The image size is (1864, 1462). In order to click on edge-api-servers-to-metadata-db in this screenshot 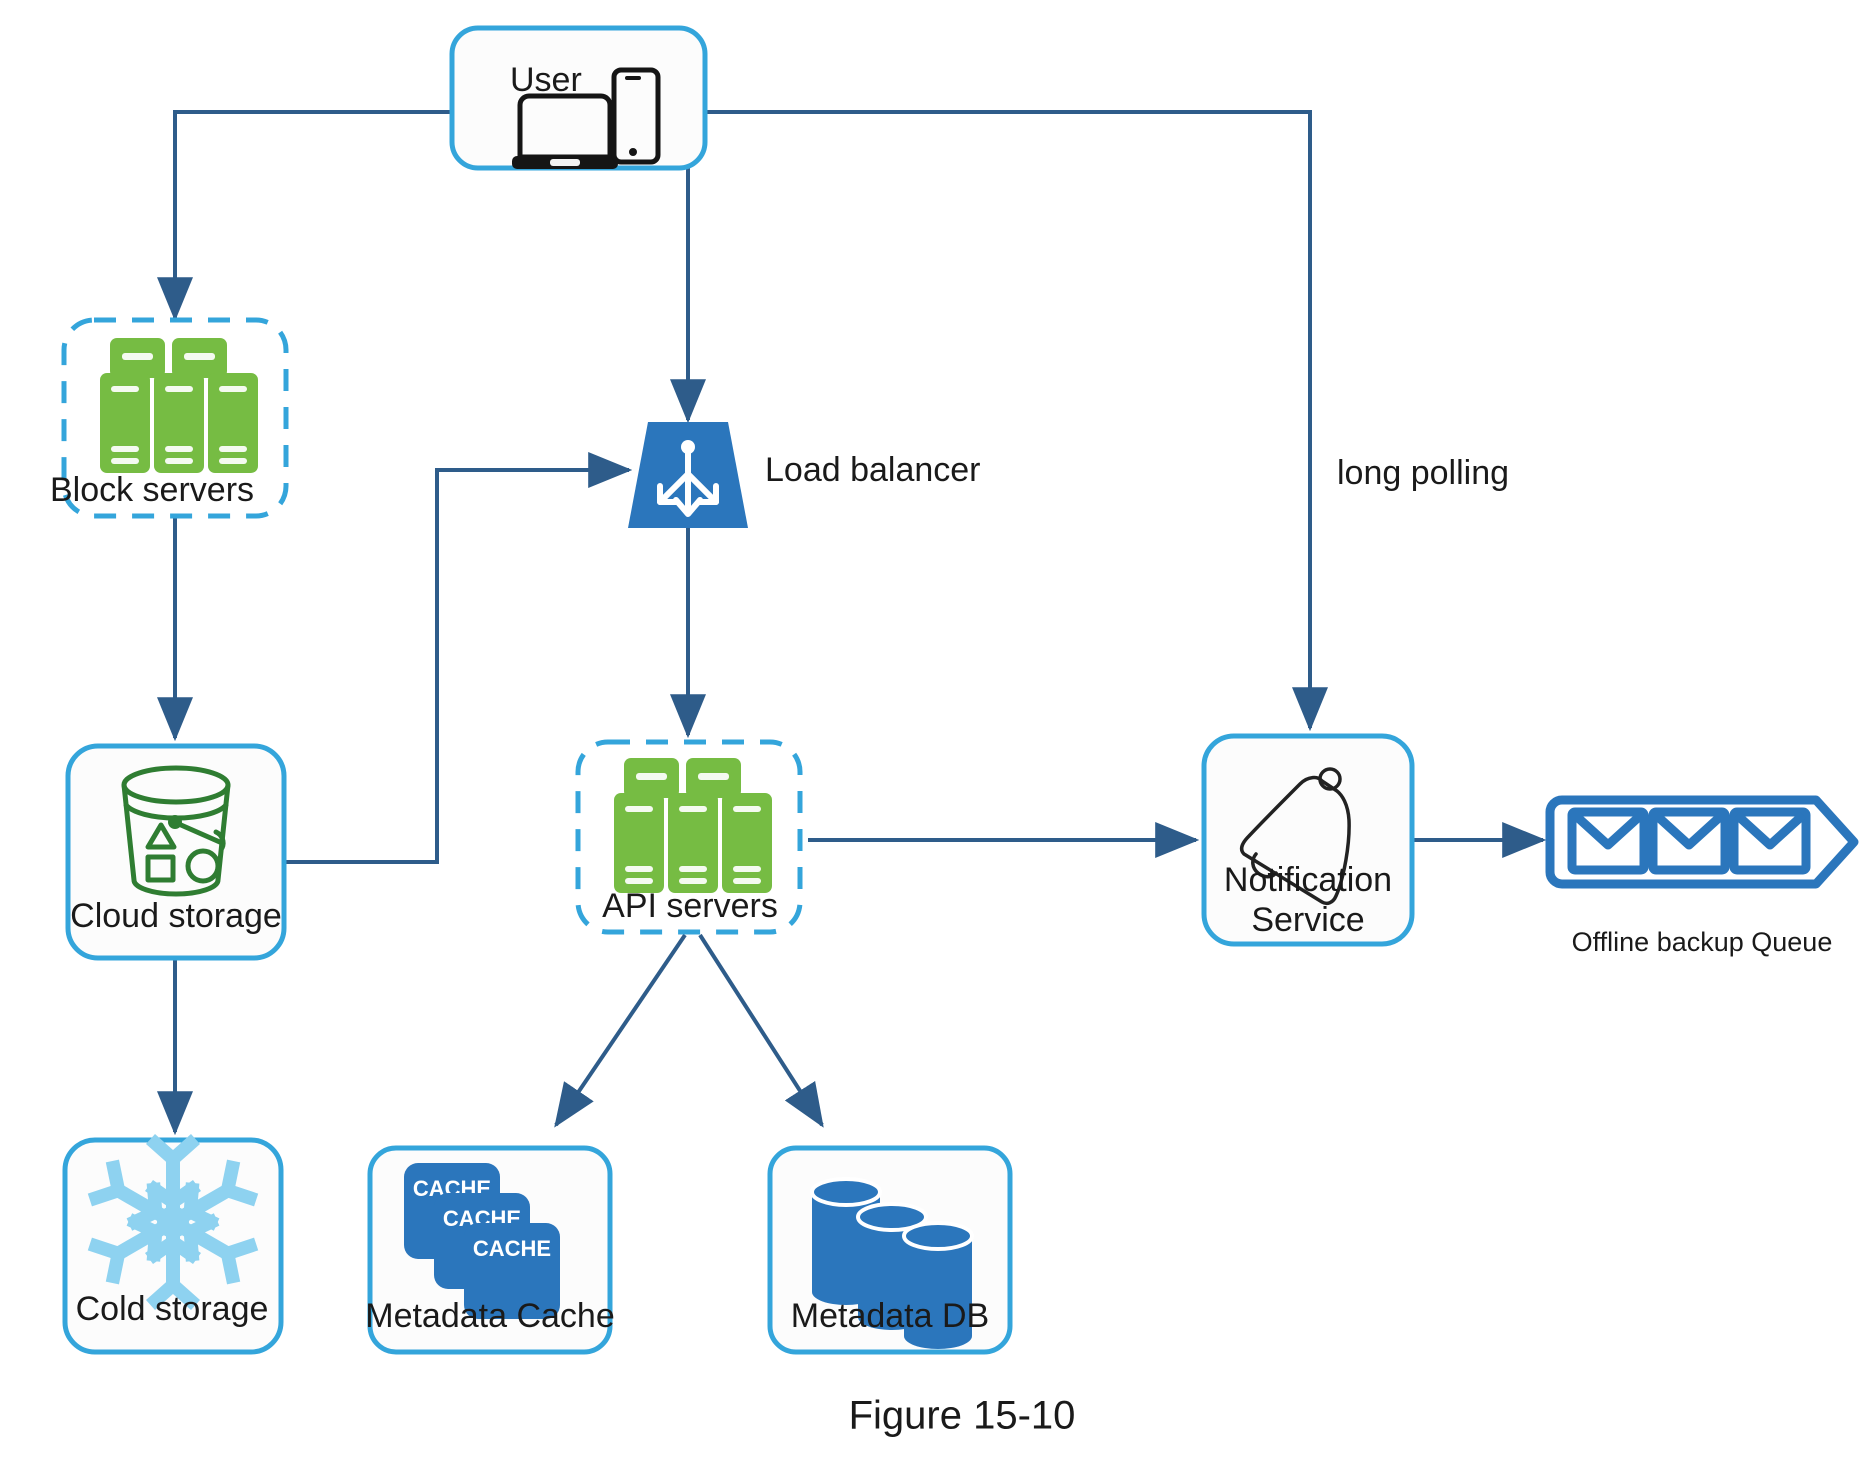, I will do `click(761, 1030)`.